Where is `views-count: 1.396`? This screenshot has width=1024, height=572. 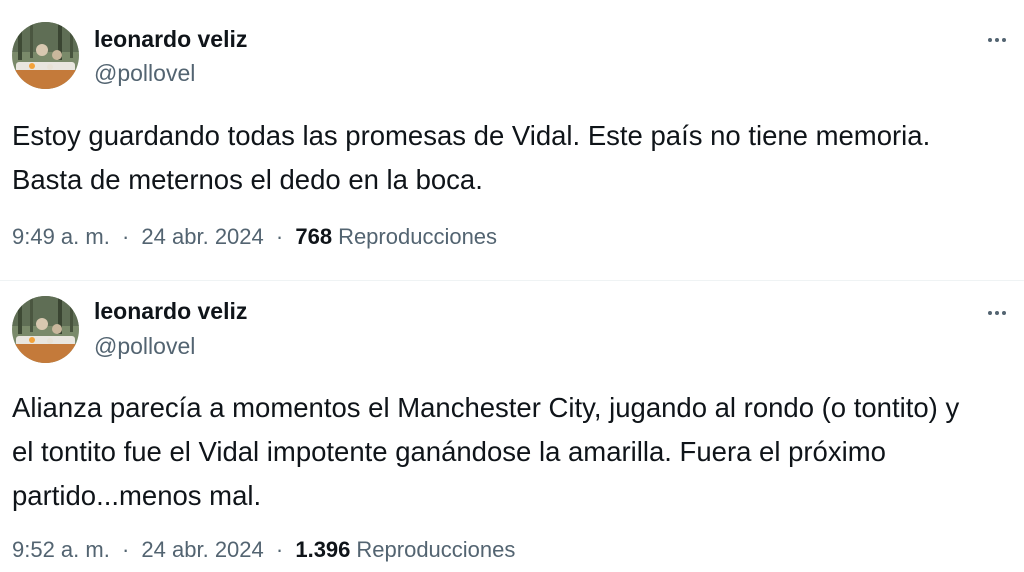
views-count: 1.396 is located at coordinates (322, 549).